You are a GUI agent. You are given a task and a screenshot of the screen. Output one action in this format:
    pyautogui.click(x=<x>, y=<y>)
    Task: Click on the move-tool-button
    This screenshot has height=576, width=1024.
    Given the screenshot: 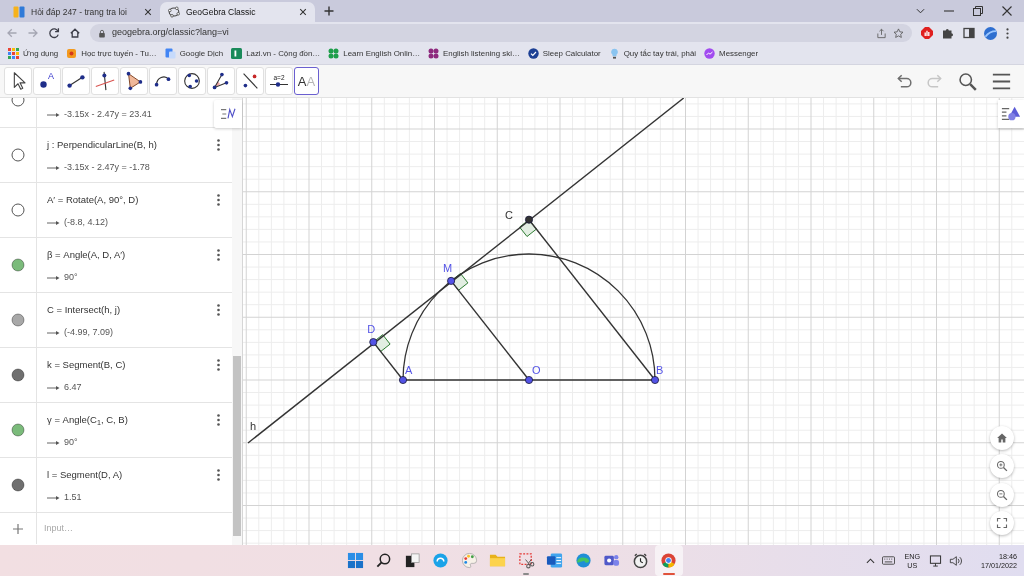 What is the action you would take?
    pyautogui.click(x=18, y=81)
    